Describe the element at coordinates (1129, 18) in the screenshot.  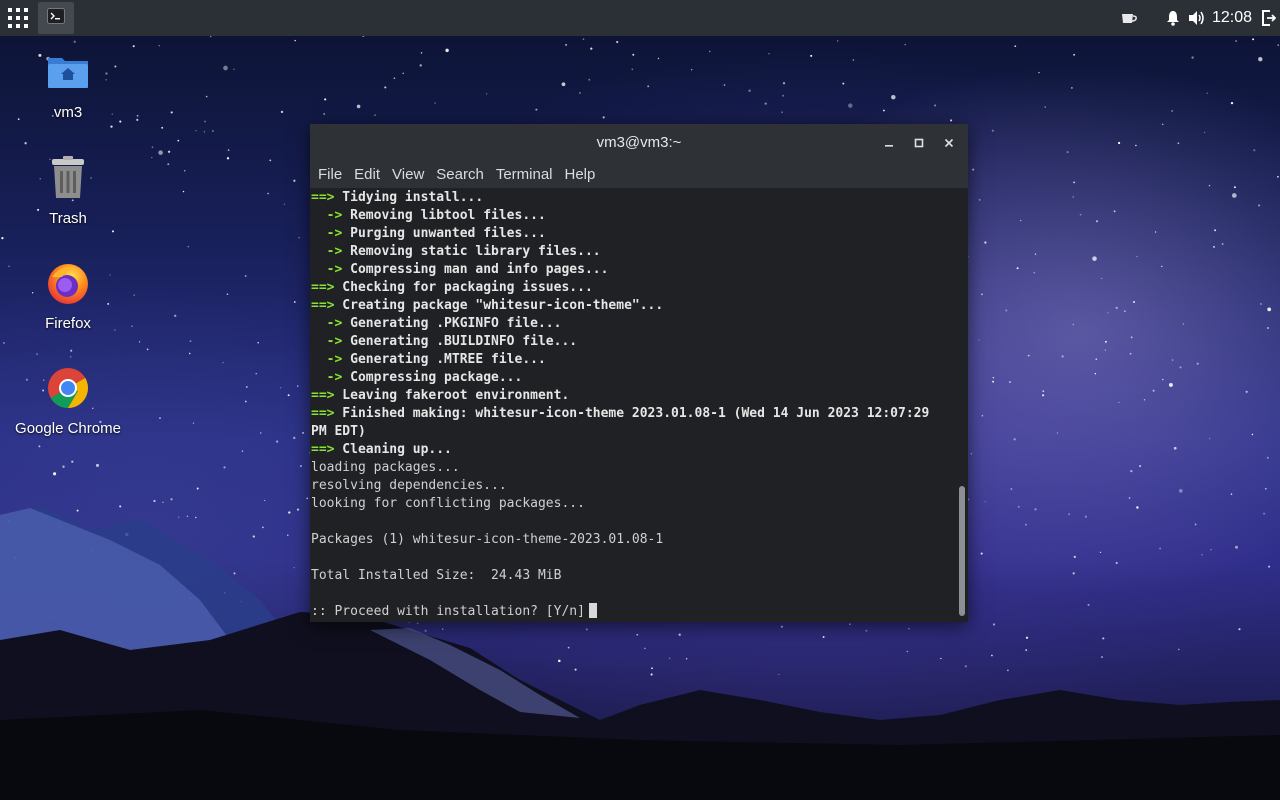
I see `cup-icon` at that location.